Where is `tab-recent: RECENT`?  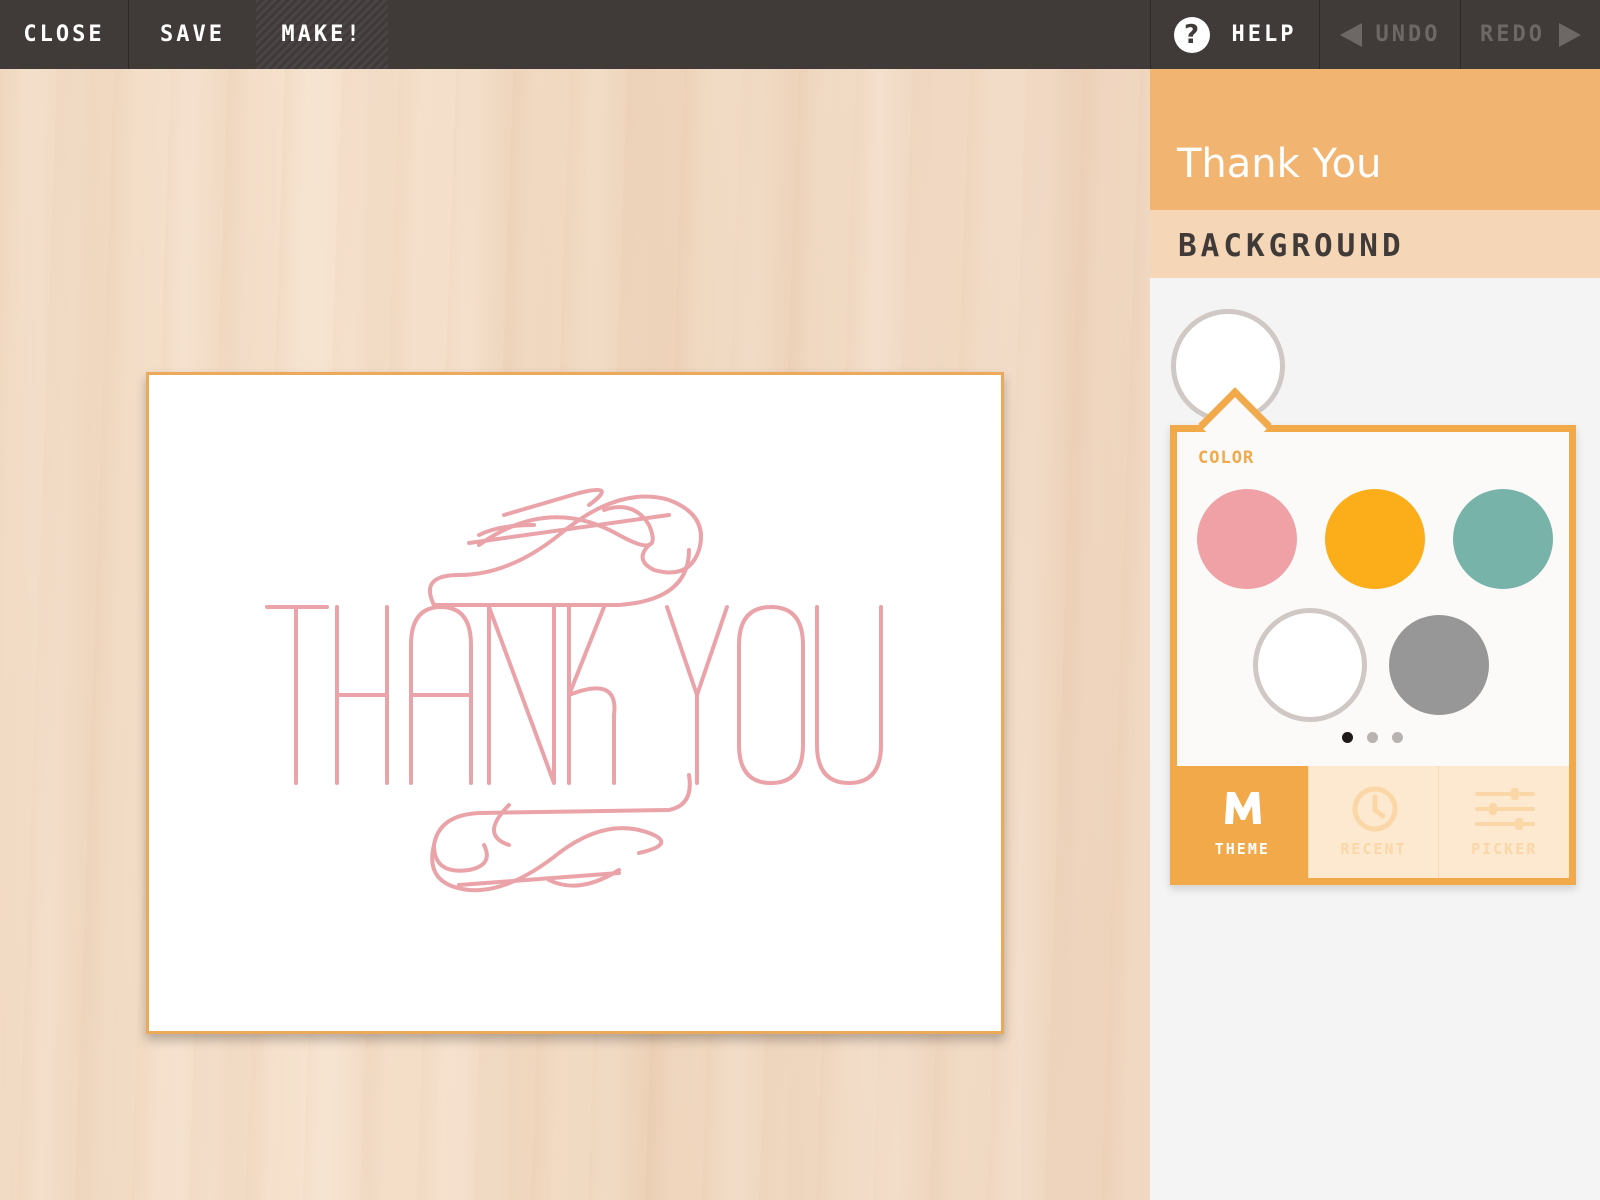 tab-recent: RECENT is located at coordinates (1373, 822).